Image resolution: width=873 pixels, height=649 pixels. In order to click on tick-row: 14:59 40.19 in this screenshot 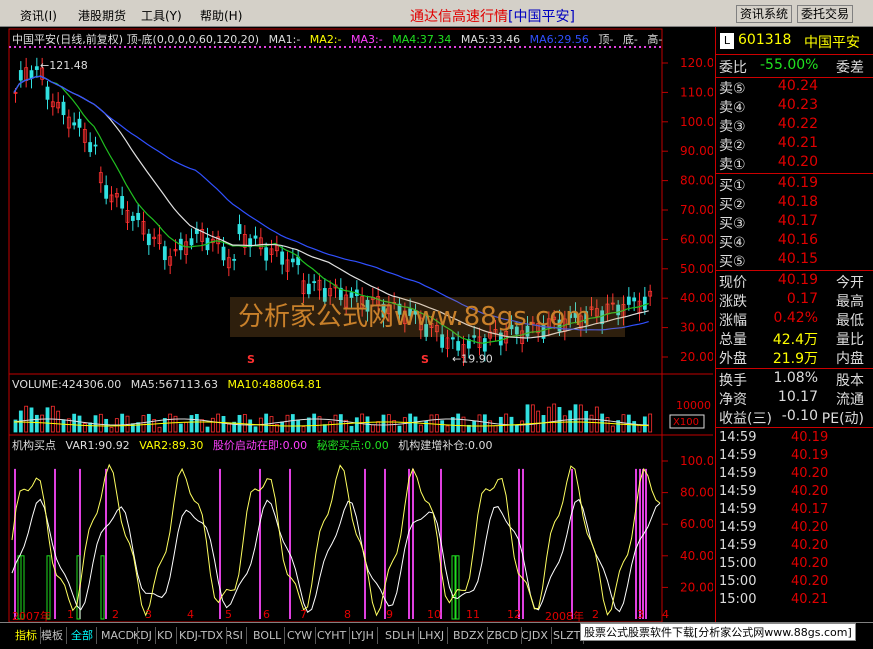, I will do `click(794, 439)`.